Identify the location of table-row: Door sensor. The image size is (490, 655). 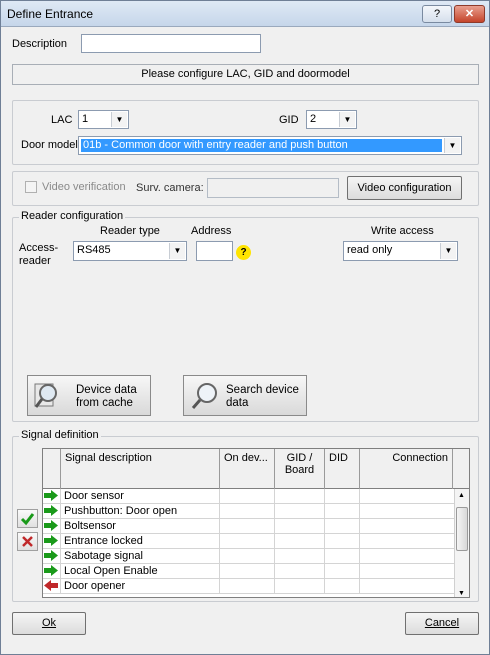
(249, 496).